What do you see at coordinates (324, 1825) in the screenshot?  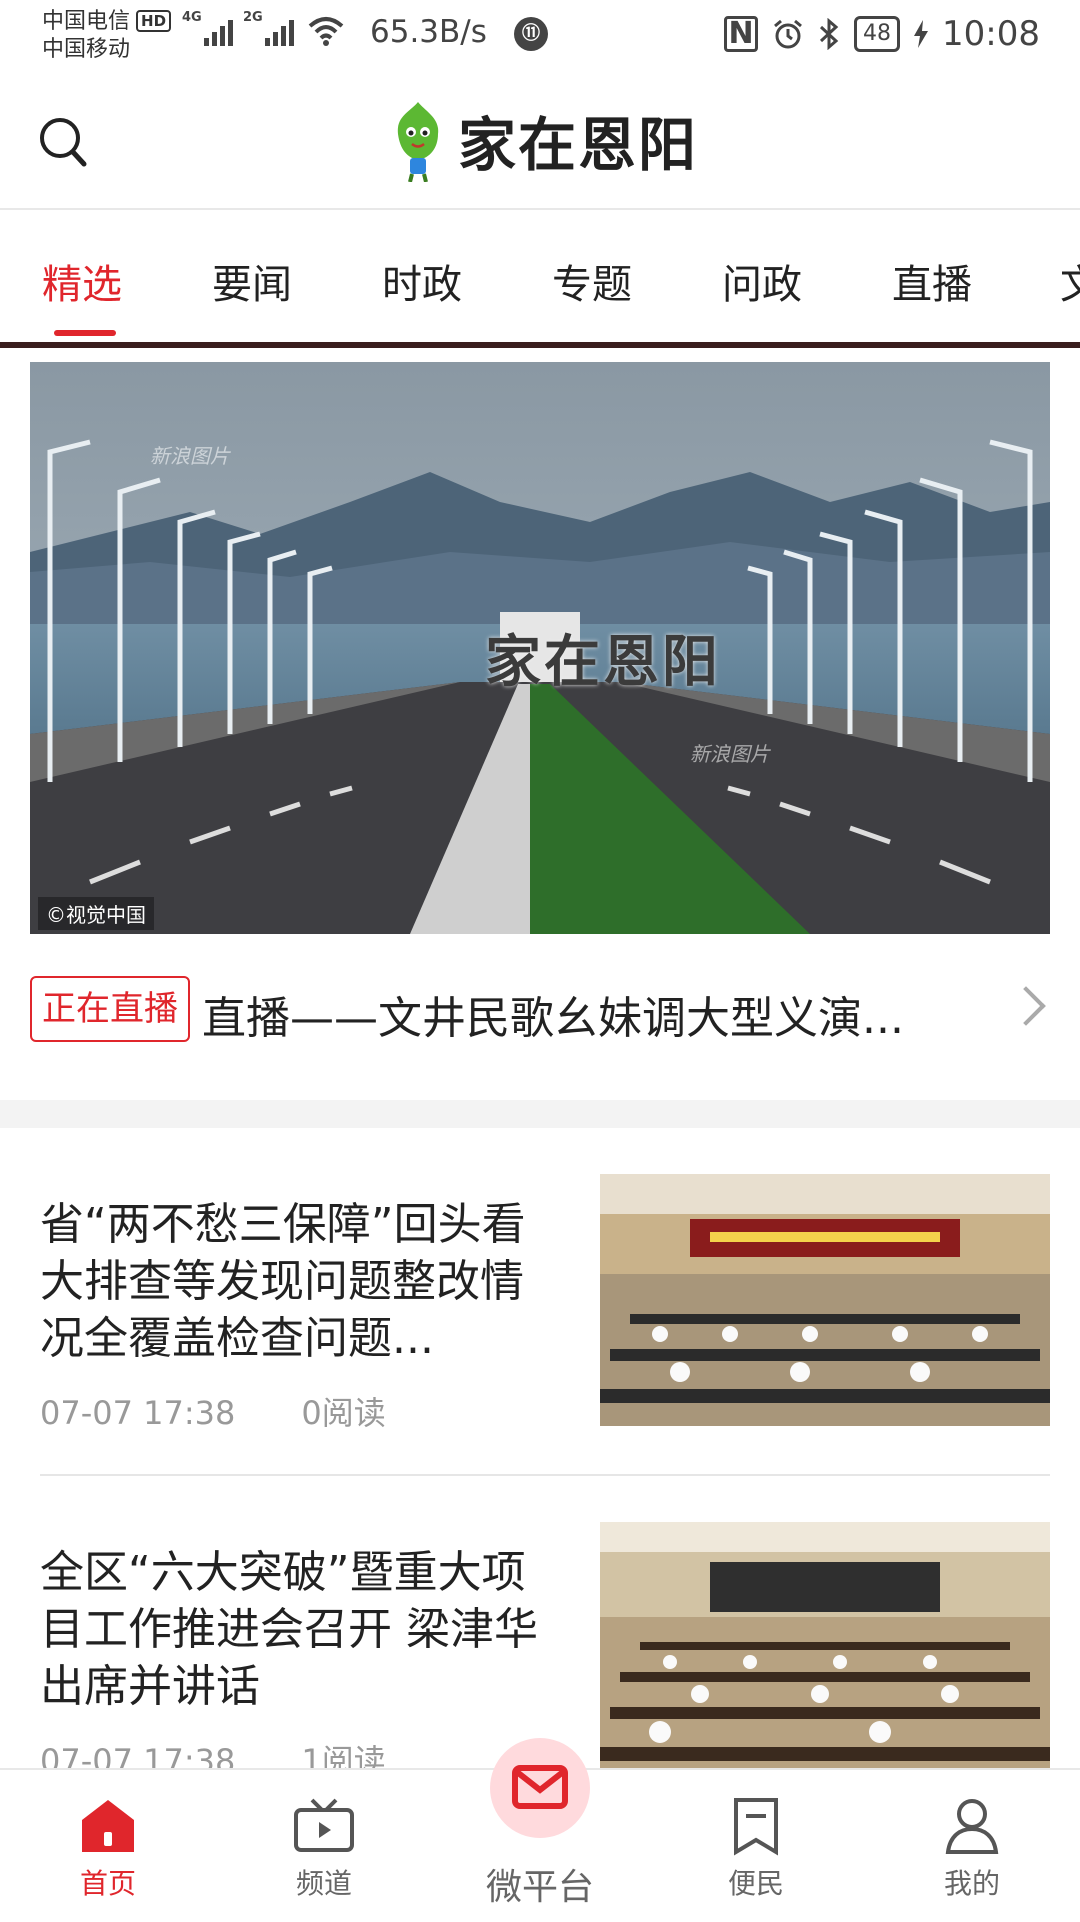 I see `tv-icon` at bounding box center [324, 1825].